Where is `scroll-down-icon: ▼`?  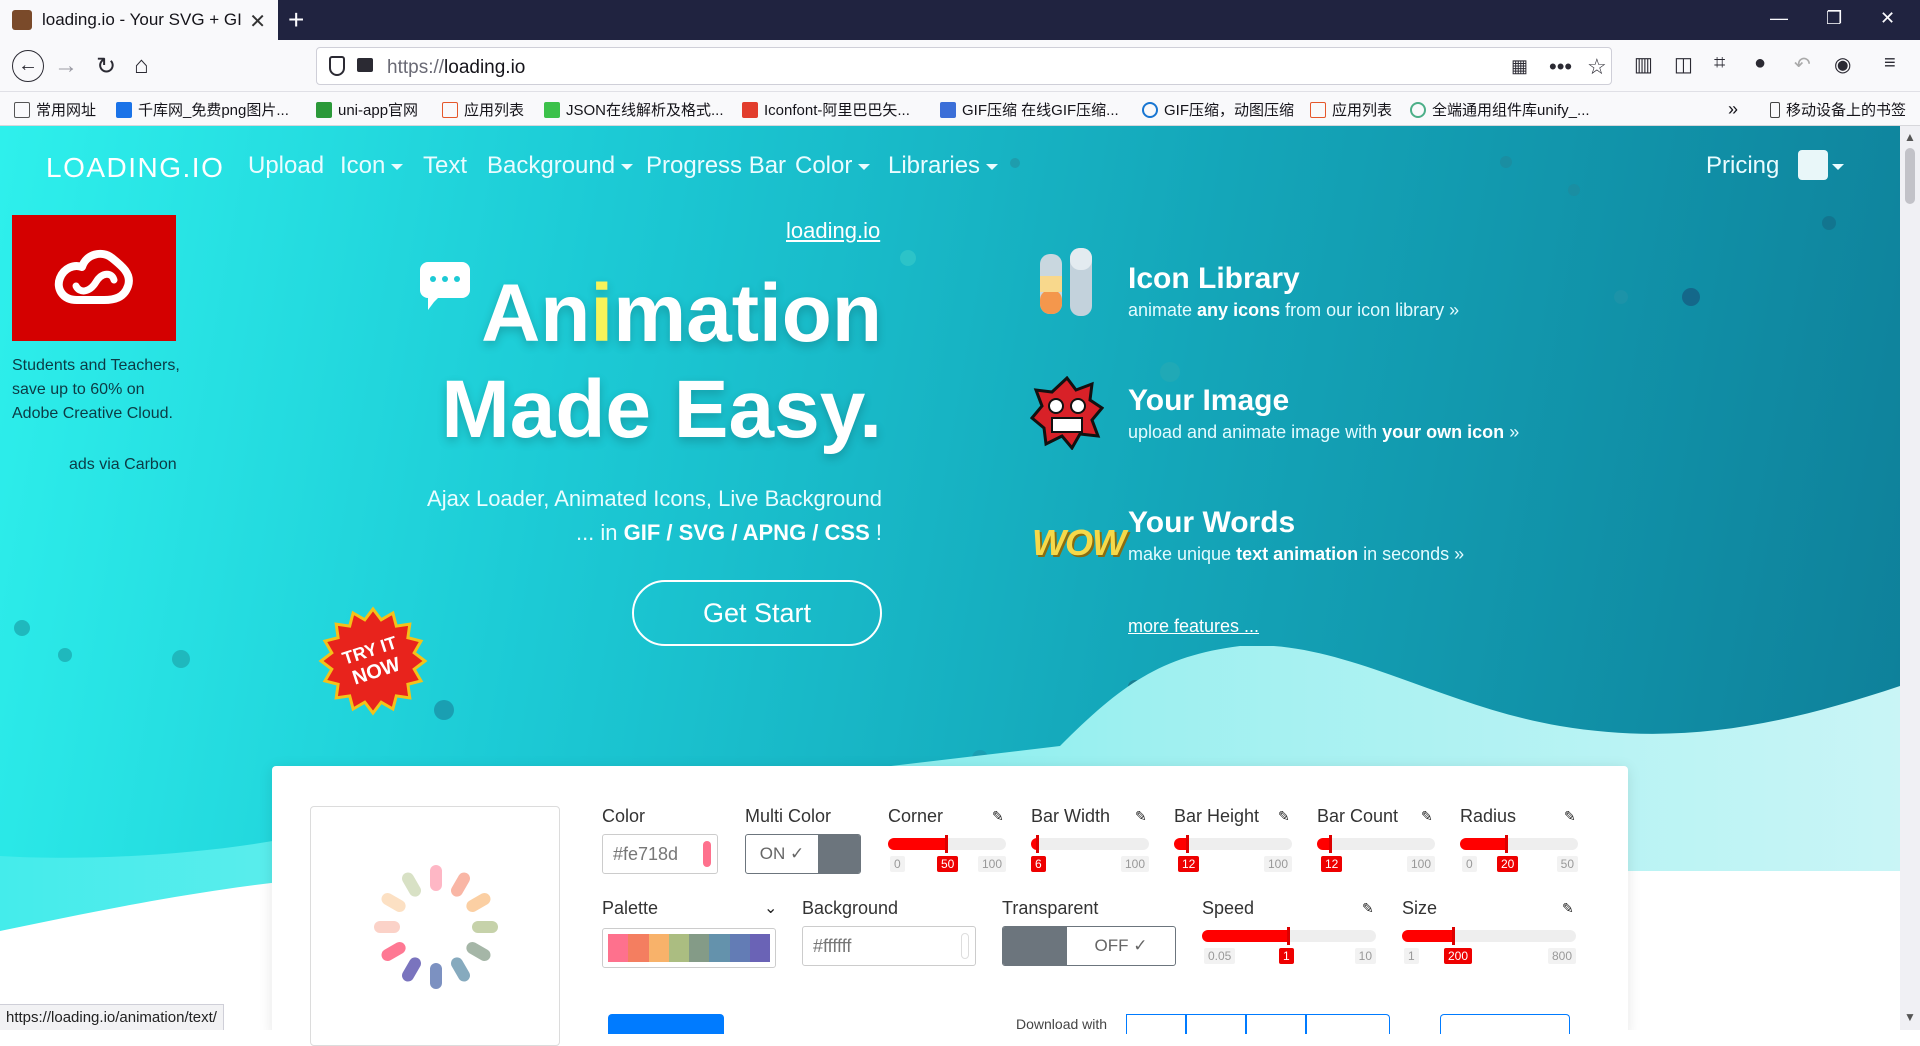
scroll-down-icon: ▼ is located at coordinates (1910, 1017).